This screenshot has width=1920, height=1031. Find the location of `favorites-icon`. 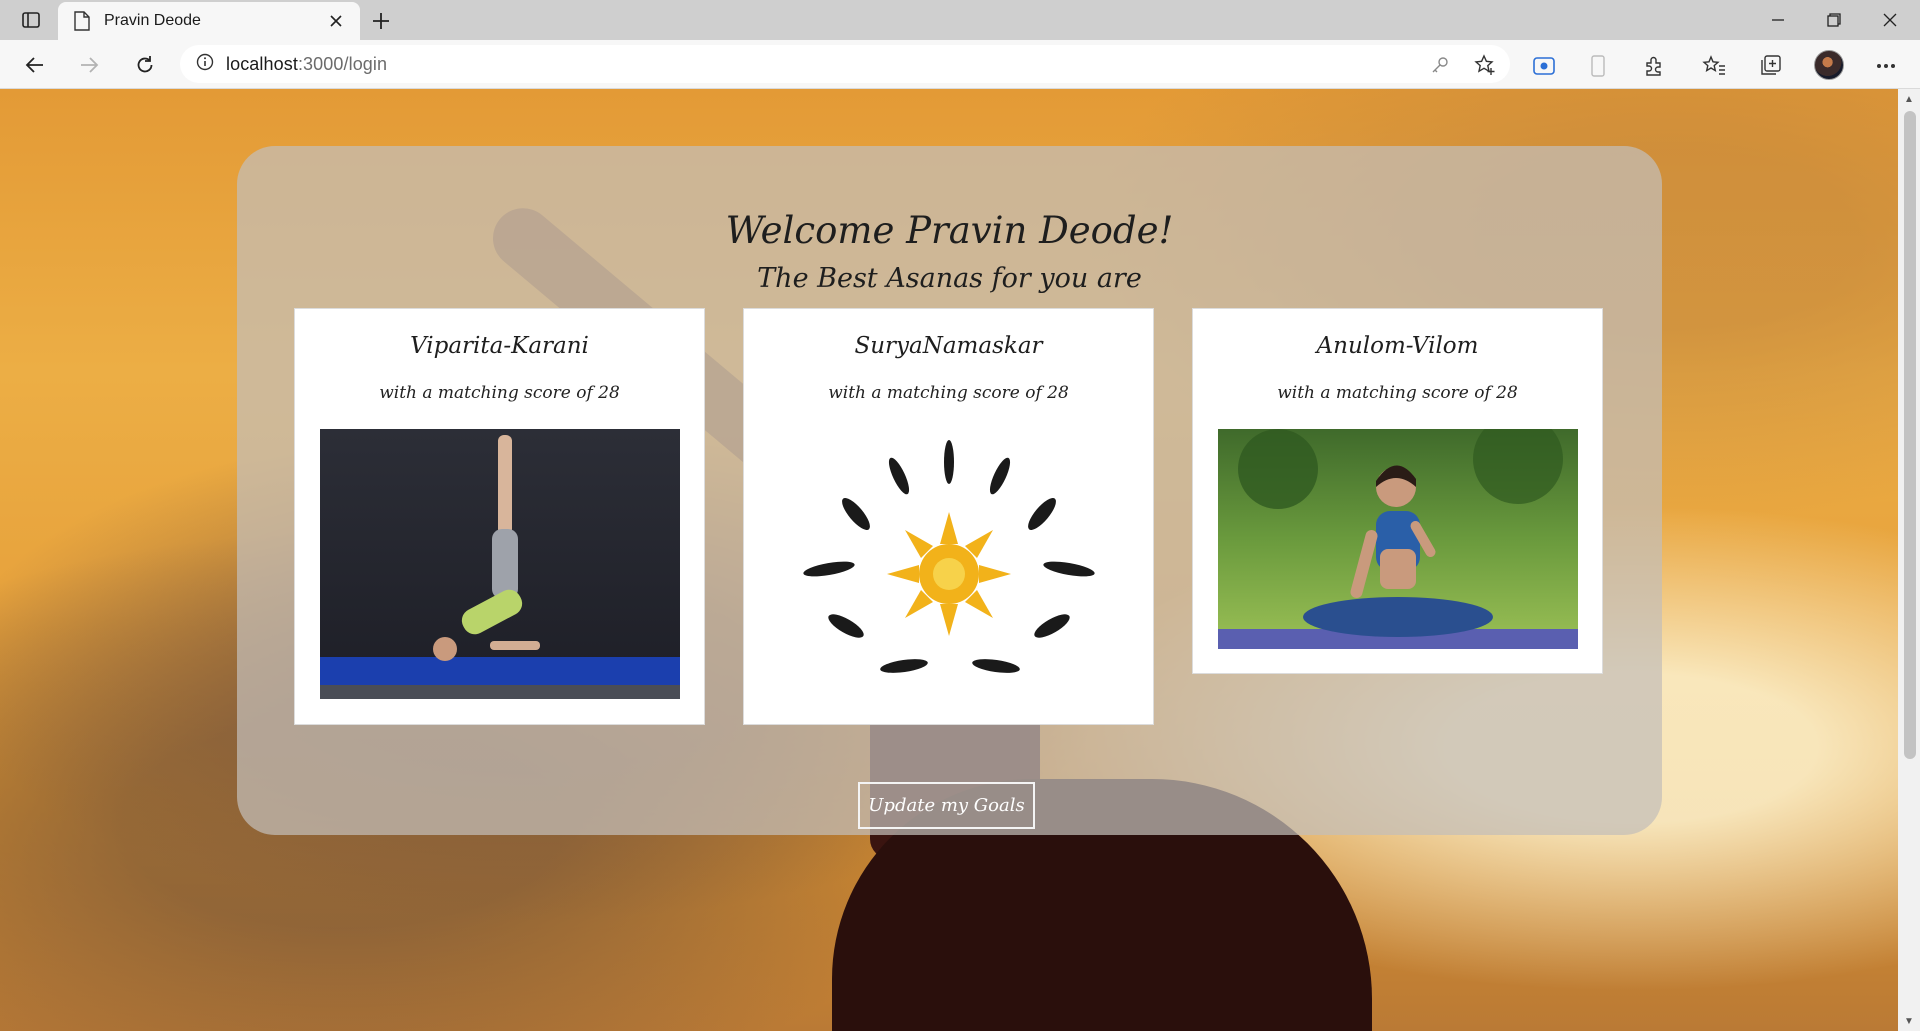

favorites-icon is located at coordinates (1714, 66).